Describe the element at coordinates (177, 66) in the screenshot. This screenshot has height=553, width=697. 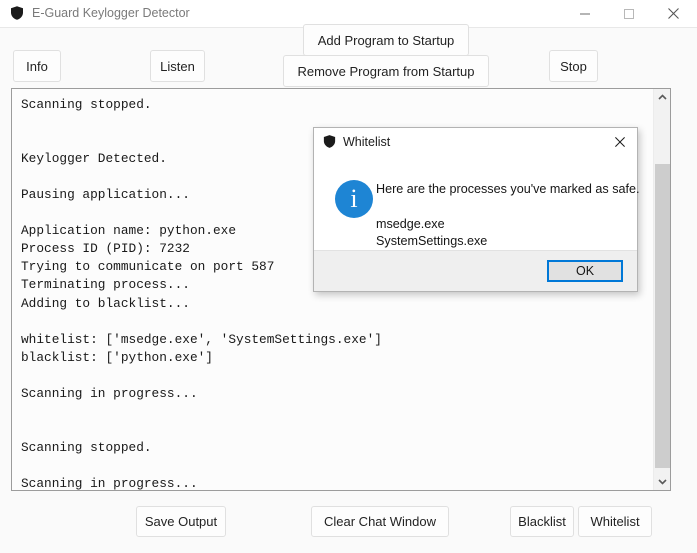
I see `listen-button: Listen` at that location.